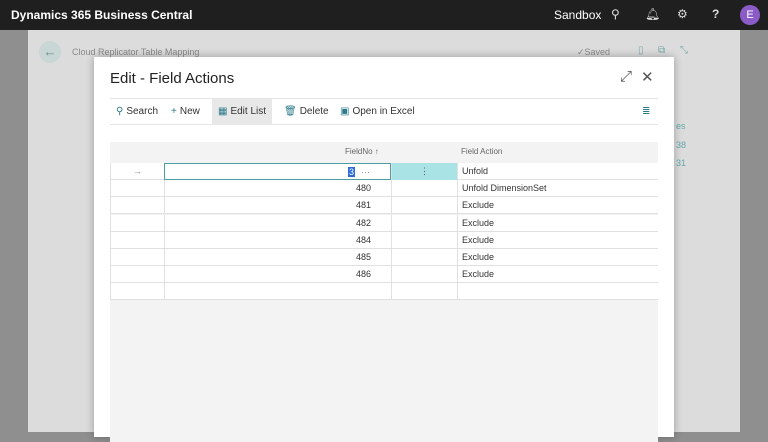 Image resolution: width=768 pixels, height=442 pixels. Describe the element at coordinates (314, 111) in the screenshot. I see `delete-label: Delete` at that location.